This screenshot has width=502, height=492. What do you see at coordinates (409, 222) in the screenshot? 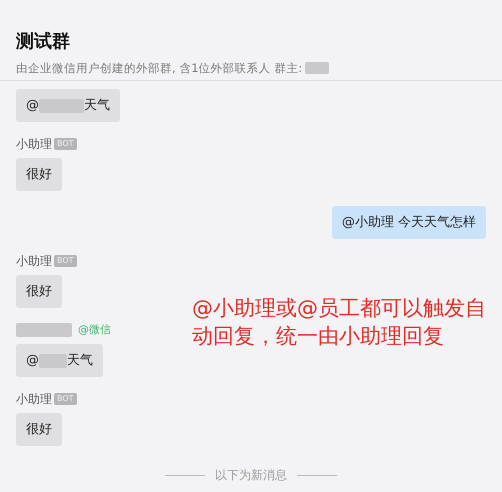
I see `message-bubble: @小助理 今天天气怎样` at bounding box center [409, 222].